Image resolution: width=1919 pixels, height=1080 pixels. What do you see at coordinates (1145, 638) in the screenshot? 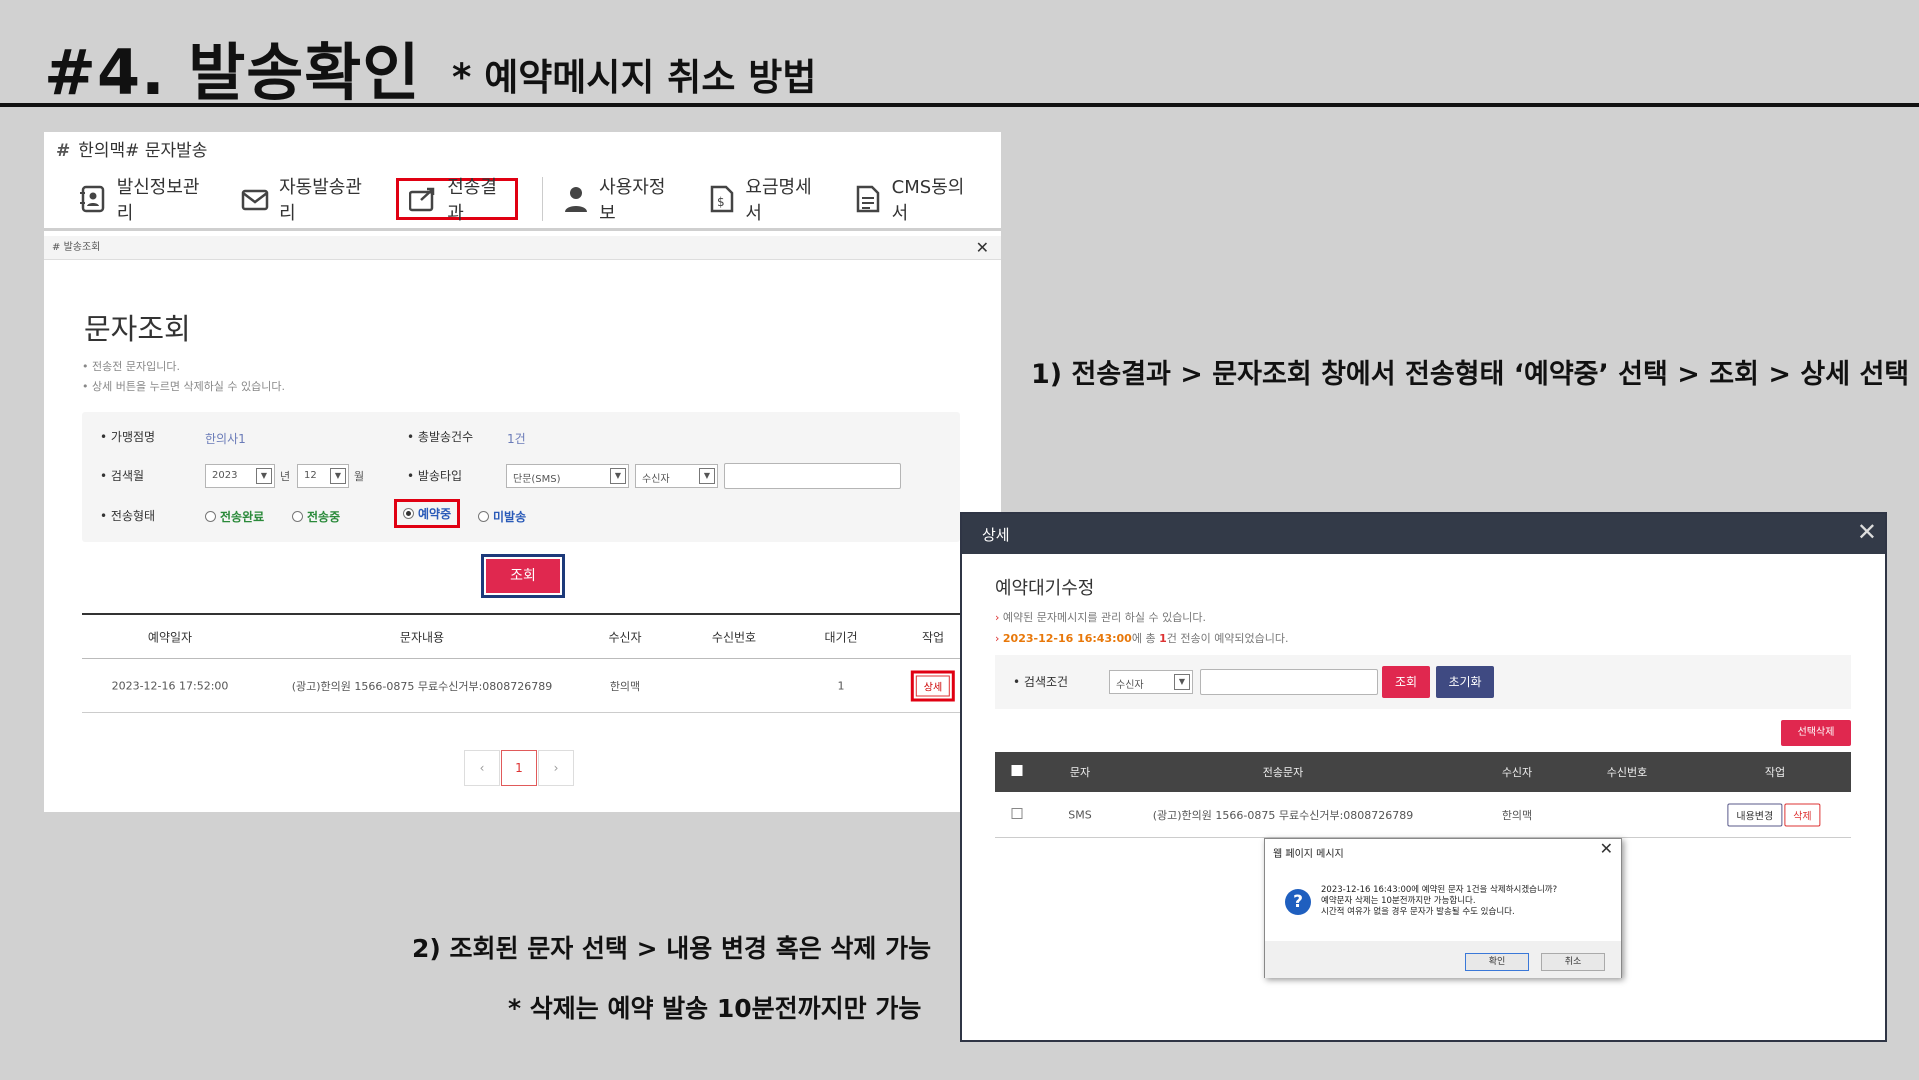
I see `note-text: 에 총` at bounding box center [1145, 638].